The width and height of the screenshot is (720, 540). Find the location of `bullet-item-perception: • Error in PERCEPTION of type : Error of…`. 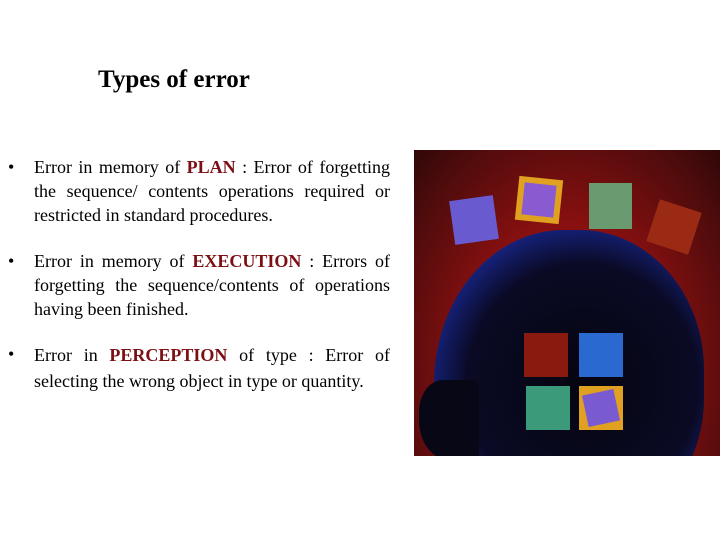

bullet-item-perception: • Error in PERCEPTION of type : Error of… is located at coordinates (199, 368).